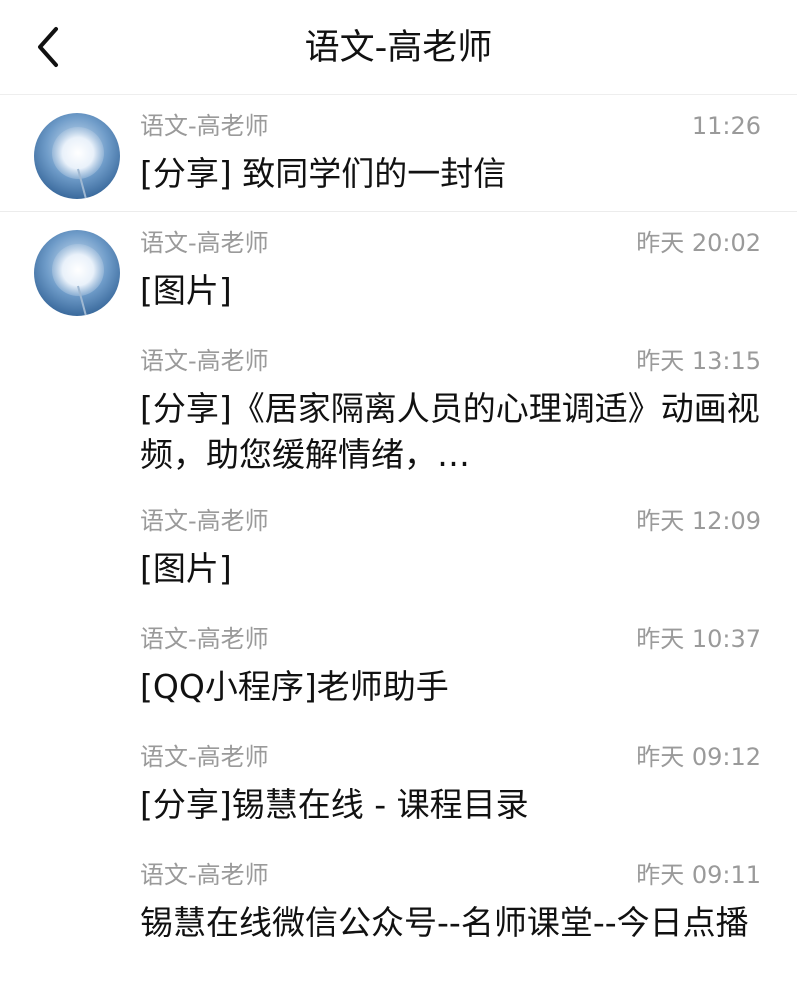 Image resolution: width=797 pixels, height=1000 pixels. I want to click on message-item: 语文-高老师 昨天 10:37 [QQ小程序]老师助手, so click(398, 667).